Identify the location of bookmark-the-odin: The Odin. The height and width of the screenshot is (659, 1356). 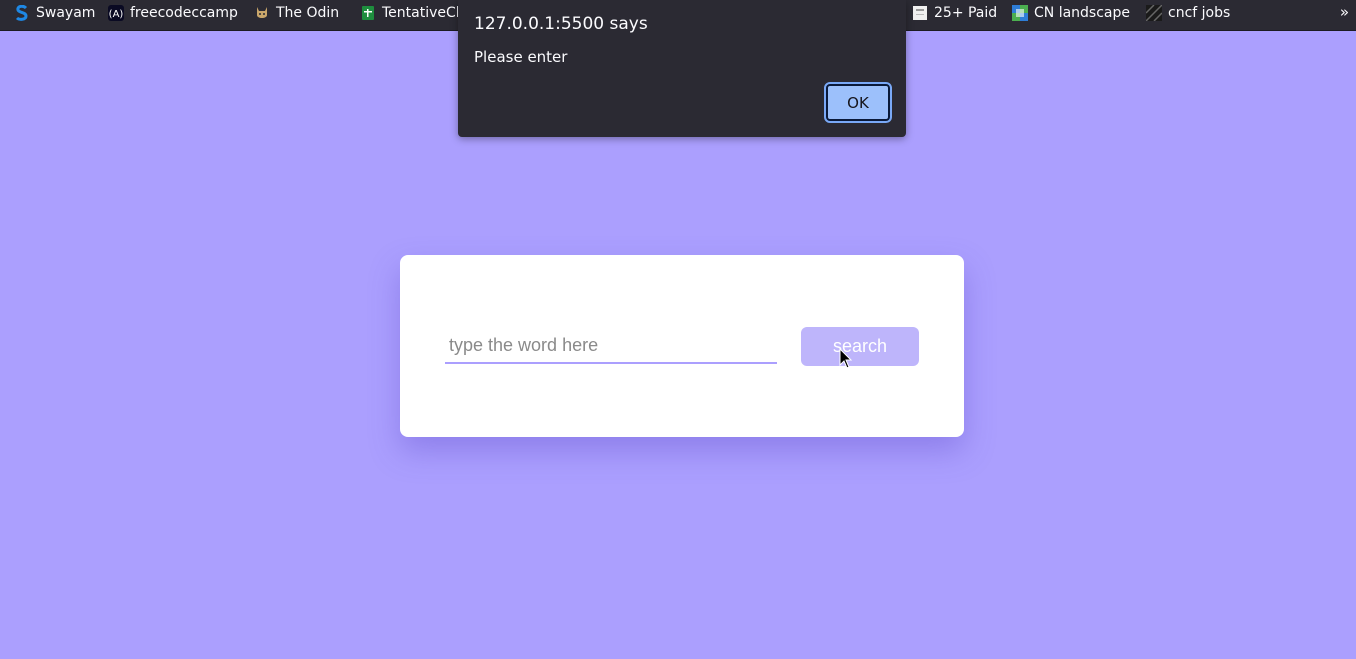
(296, 13).